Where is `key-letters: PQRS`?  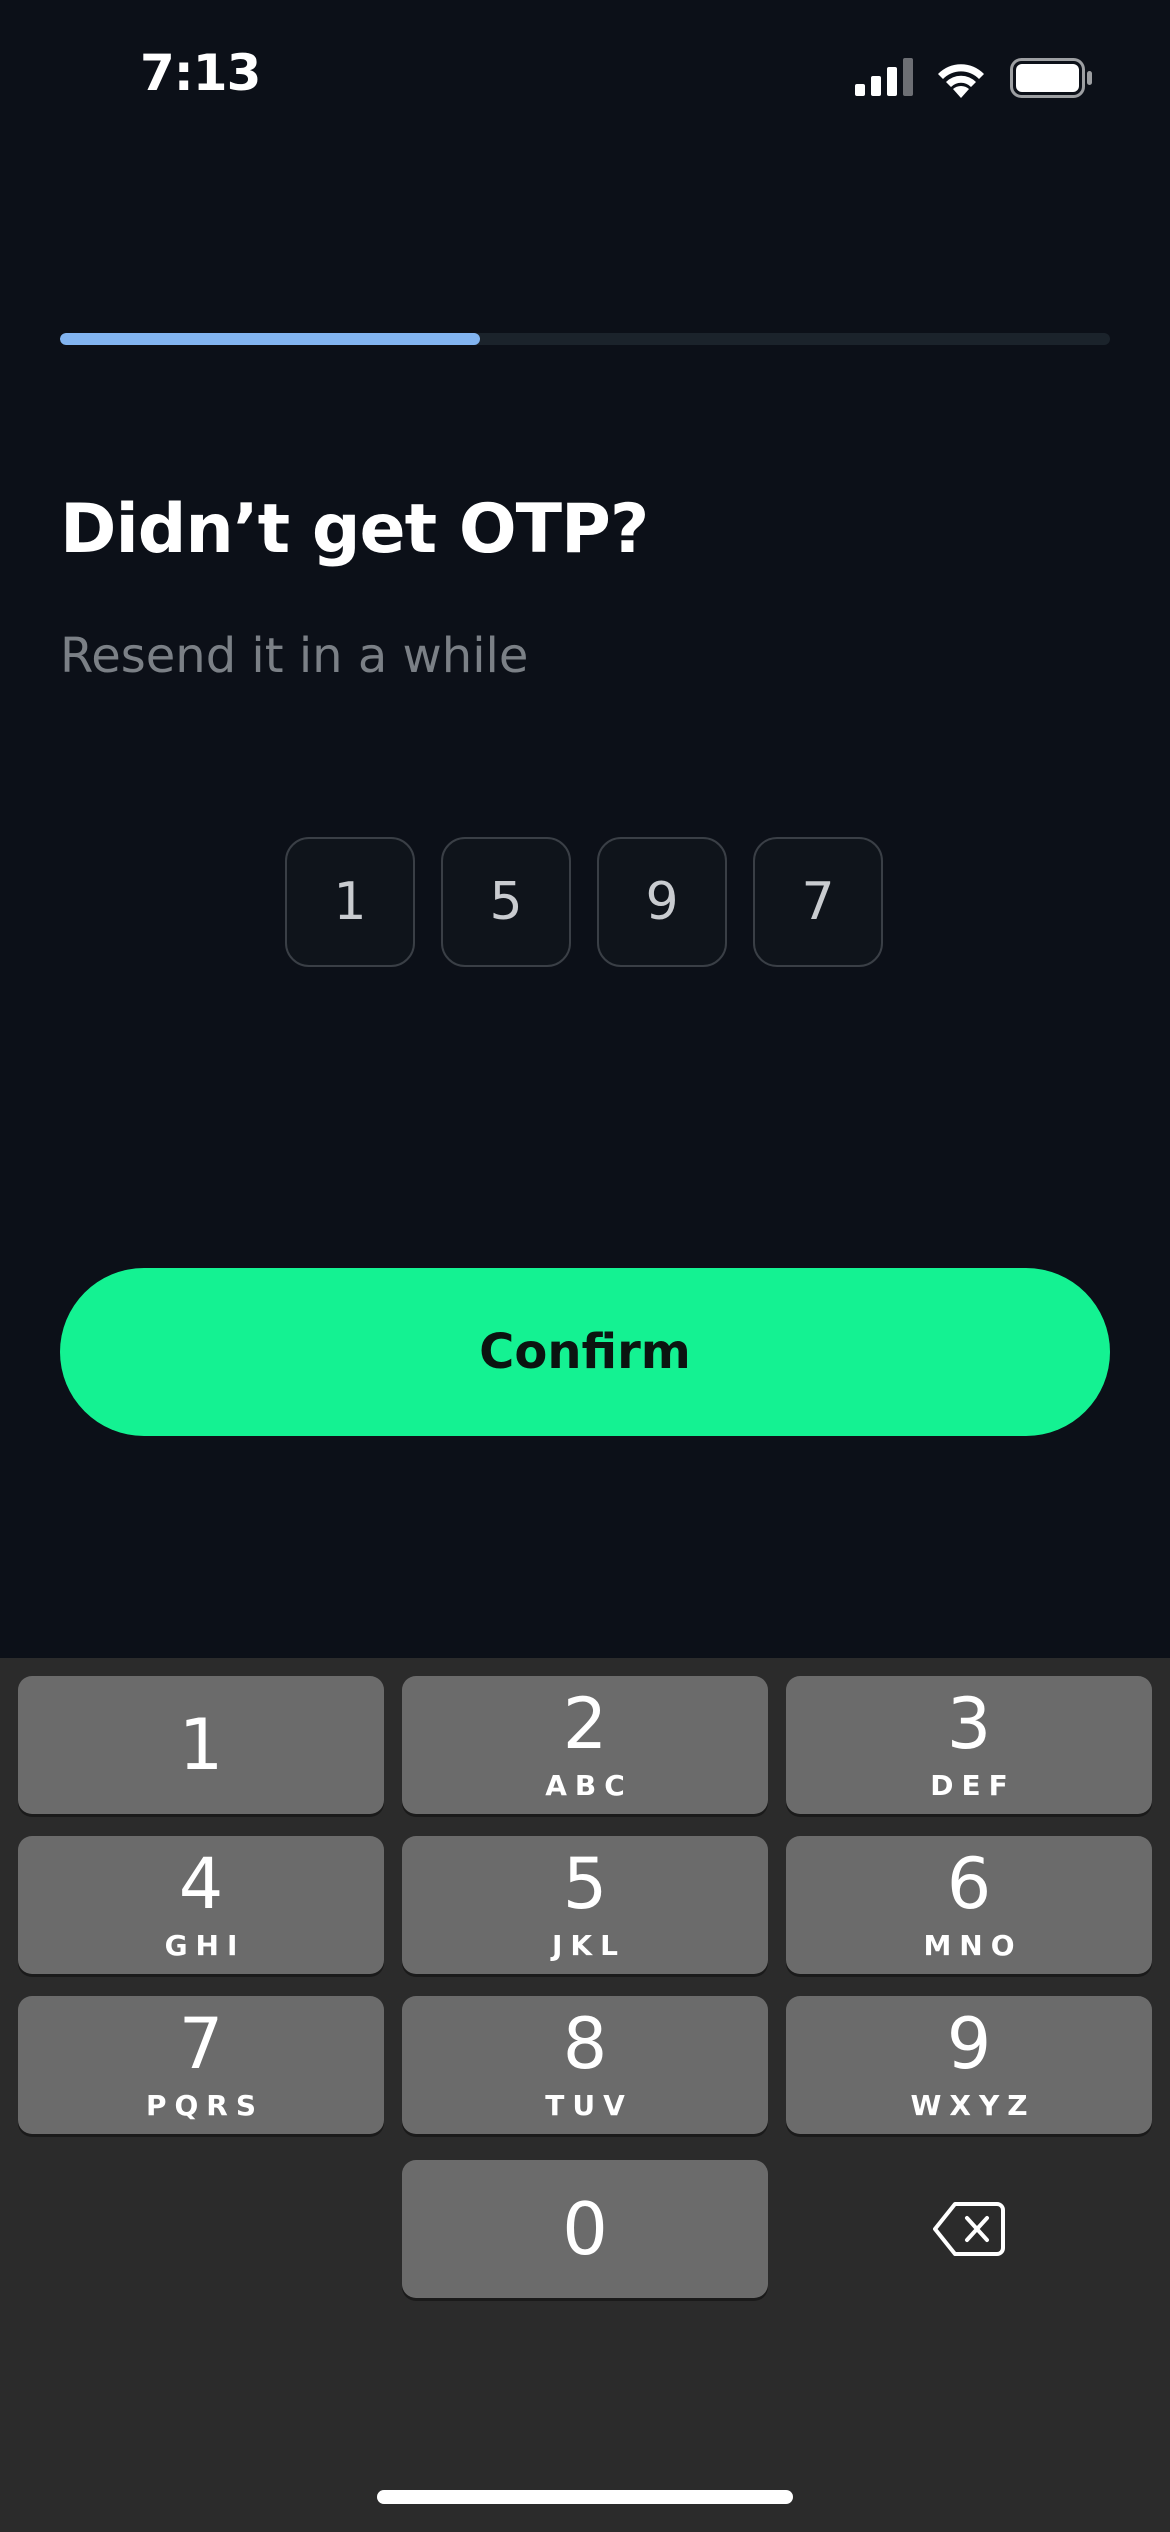 key-letters: PQRS is located at coordinates (205, 2105).